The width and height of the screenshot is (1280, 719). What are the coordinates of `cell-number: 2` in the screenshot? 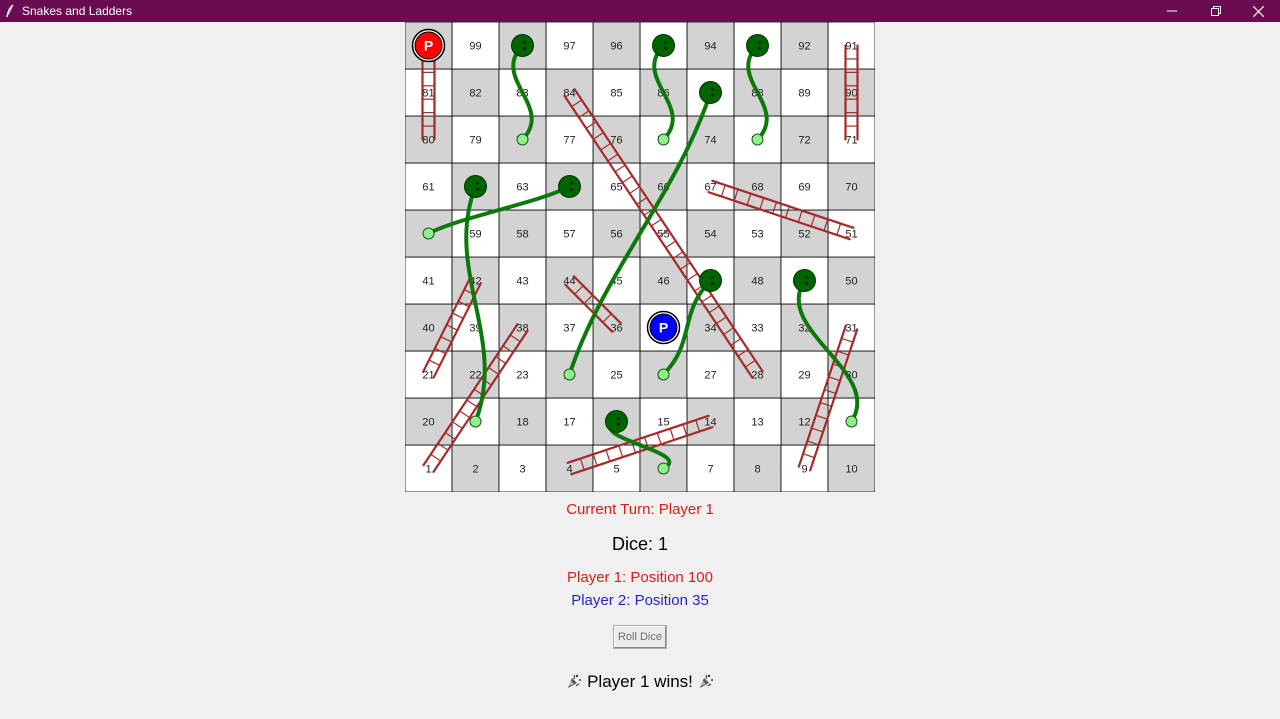 It's located at (475, 470).